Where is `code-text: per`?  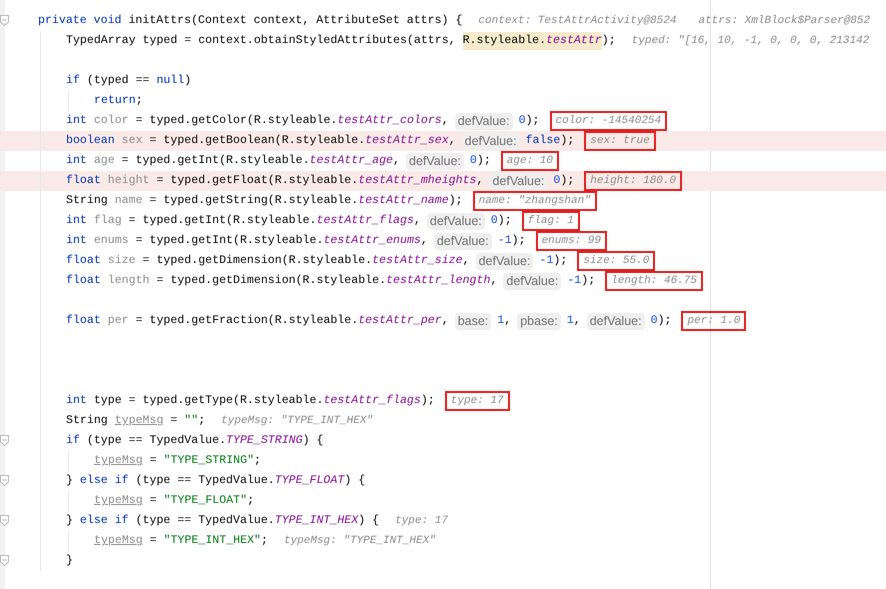 code-text: per is located at coordinates (118, 321).